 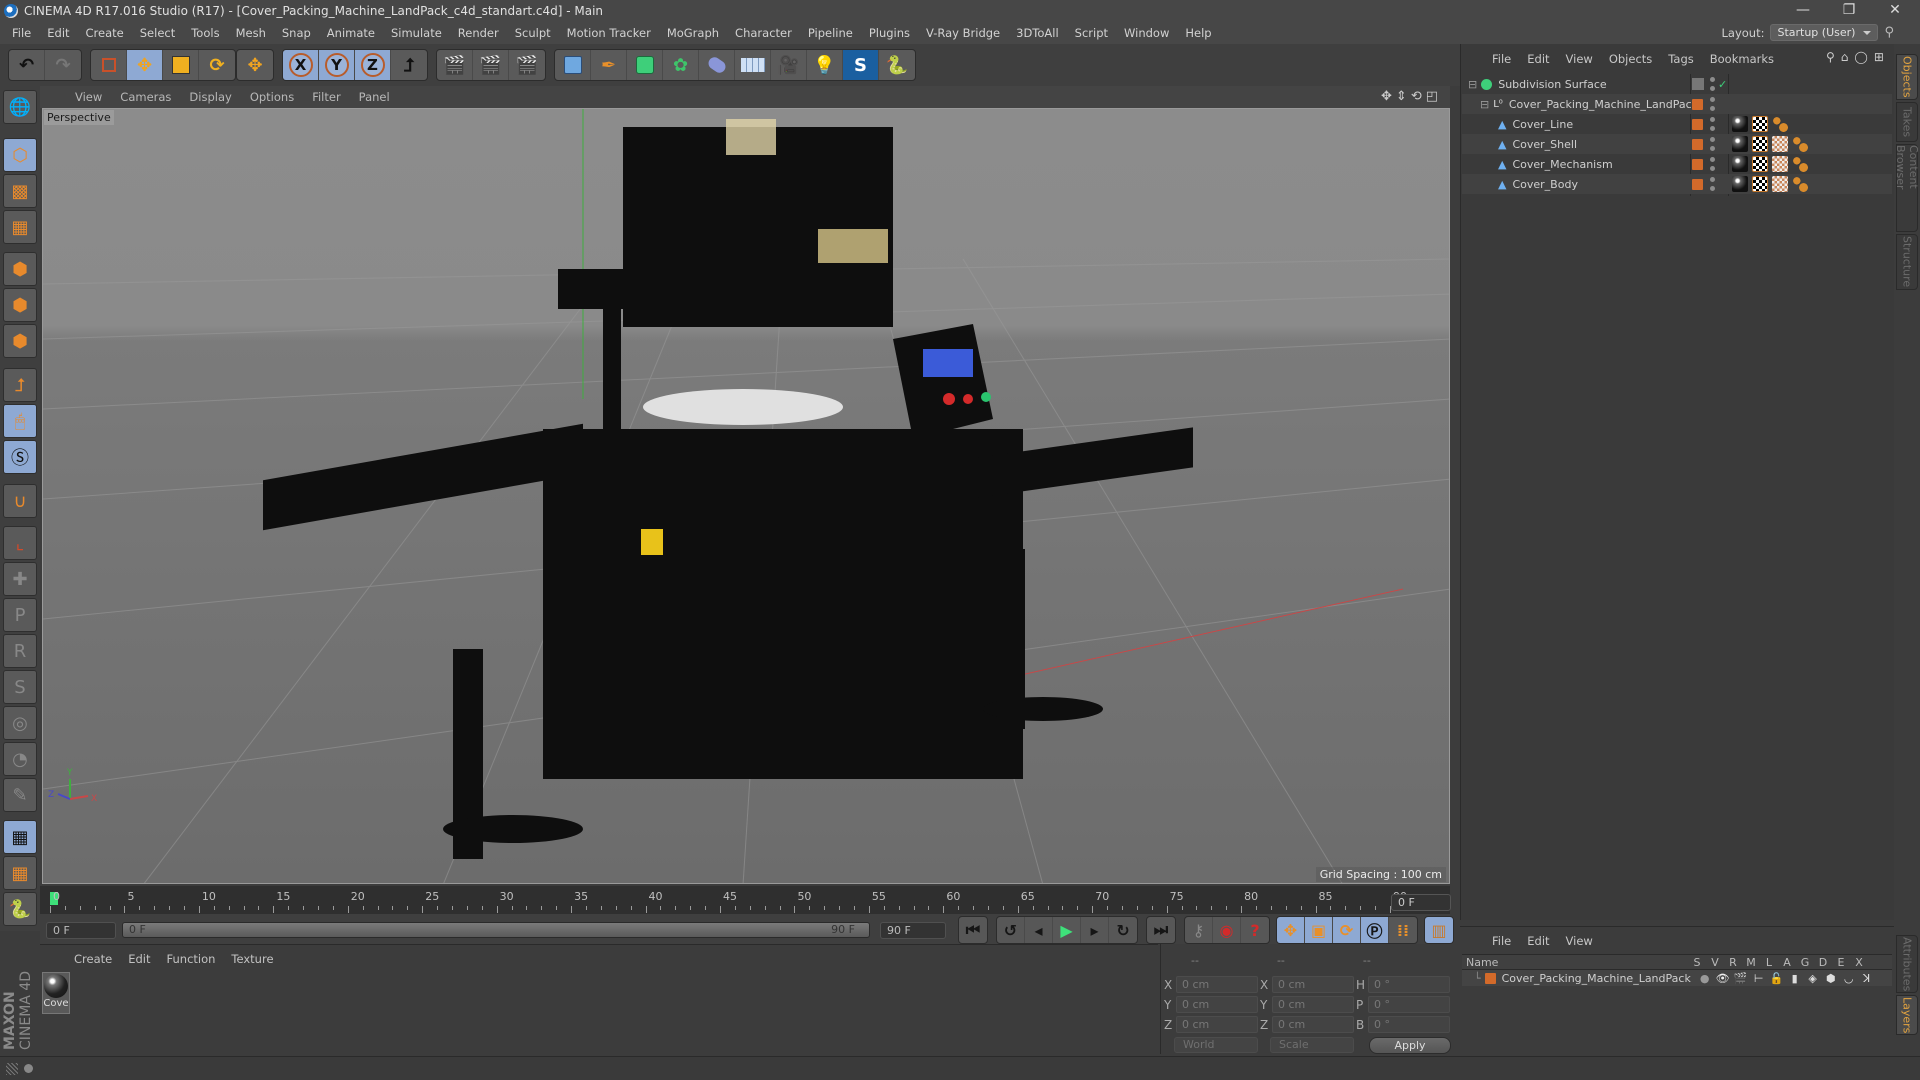 What do you see at coordinates (1677, 184) in the screenshot?
I see `object-row: ▲ Cover_Body` at bounding box center [1677, 184].